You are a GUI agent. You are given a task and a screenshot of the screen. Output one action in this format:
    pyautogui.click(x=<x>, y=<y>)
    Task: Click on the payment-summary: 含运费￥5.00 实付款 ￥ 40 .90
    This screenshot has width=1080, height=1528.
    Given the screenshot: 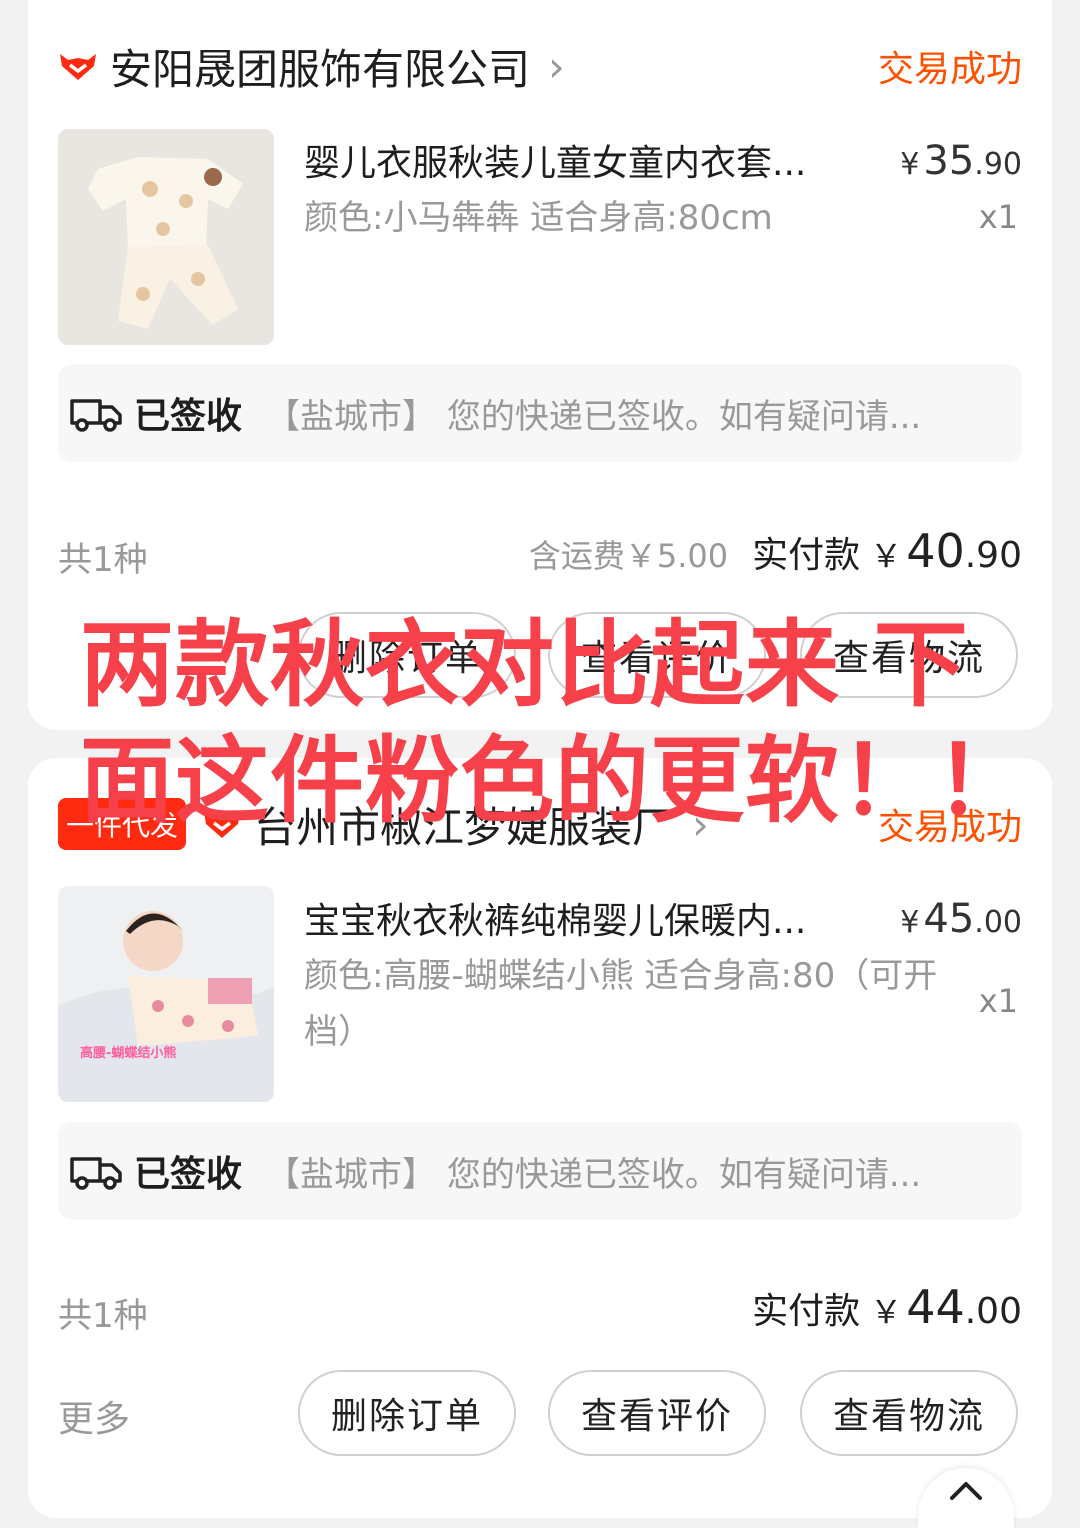 What is the action you would take?
    pyautogui.click(x=775, y=551)
    